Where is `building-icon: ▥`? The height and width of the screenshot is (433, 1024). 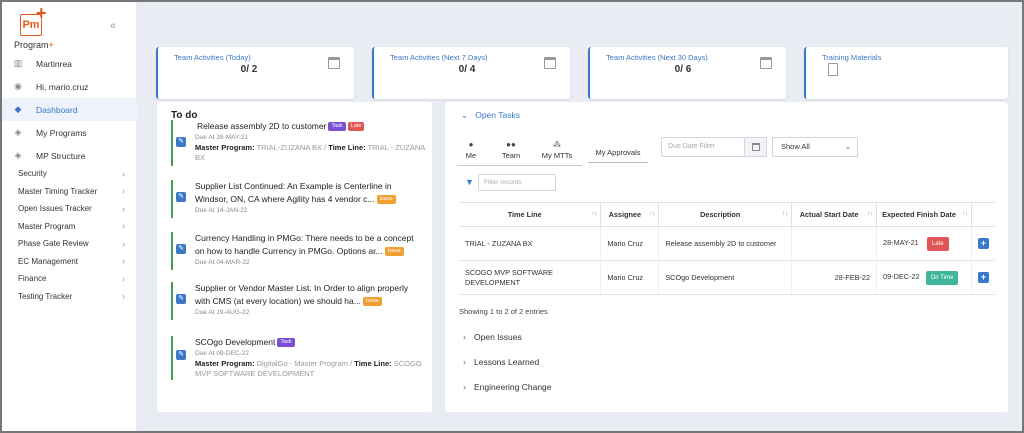 building-icon: ▥ is located at coordinates (18, 63).